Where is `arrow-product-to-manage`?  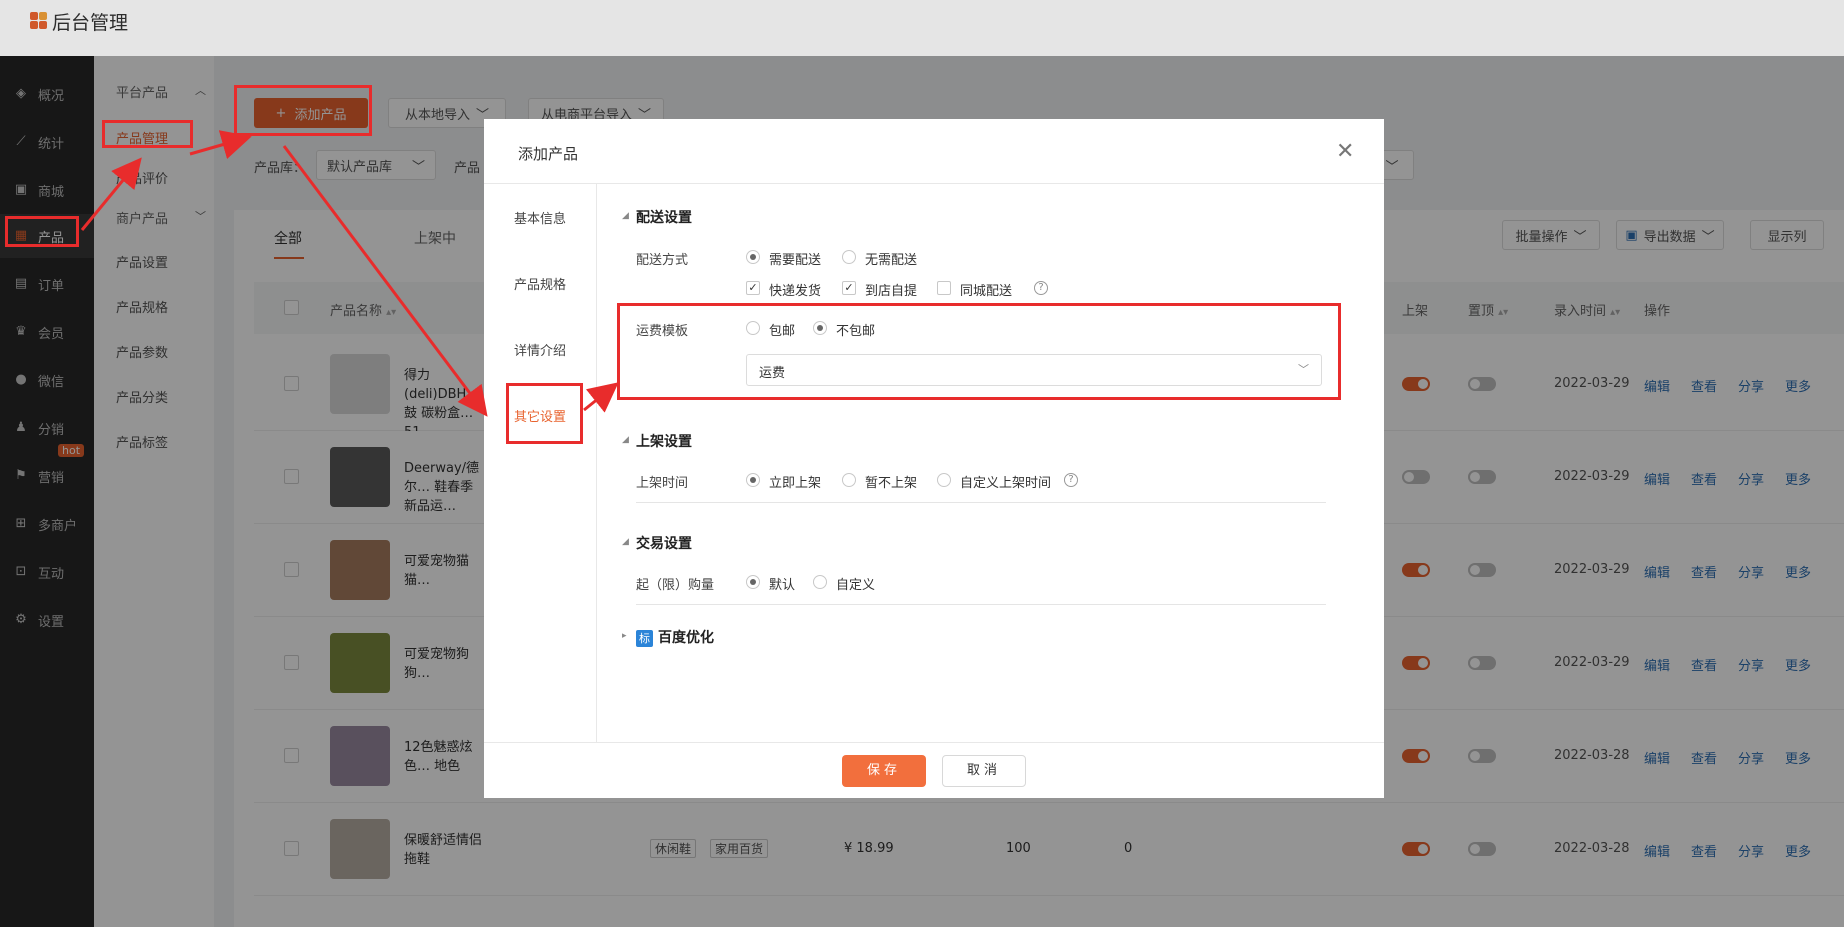
arrow-product-to-manage is located at coordinates (111, 194).